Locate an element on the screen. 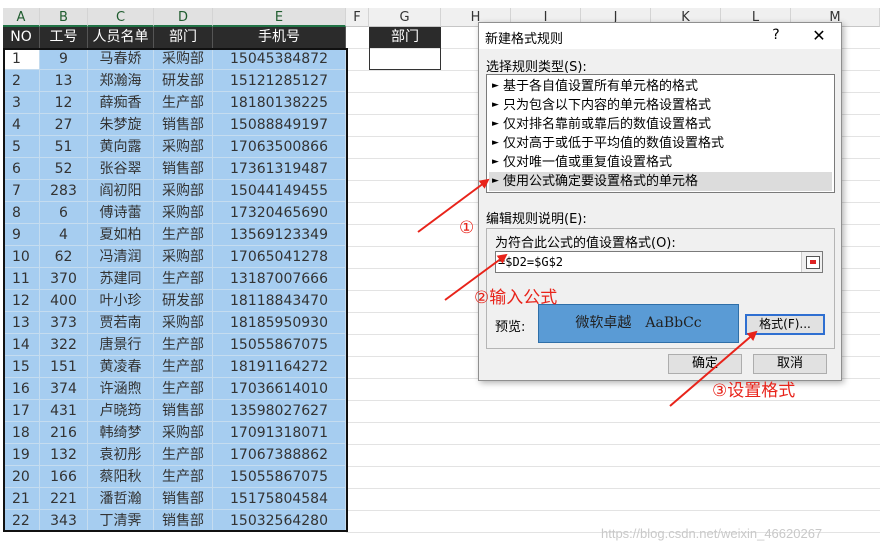 Image resolution: width=880 pixels, height=553 pixels. row-name-cell: 蔡阳秋 is located at coordinates (121, 477).